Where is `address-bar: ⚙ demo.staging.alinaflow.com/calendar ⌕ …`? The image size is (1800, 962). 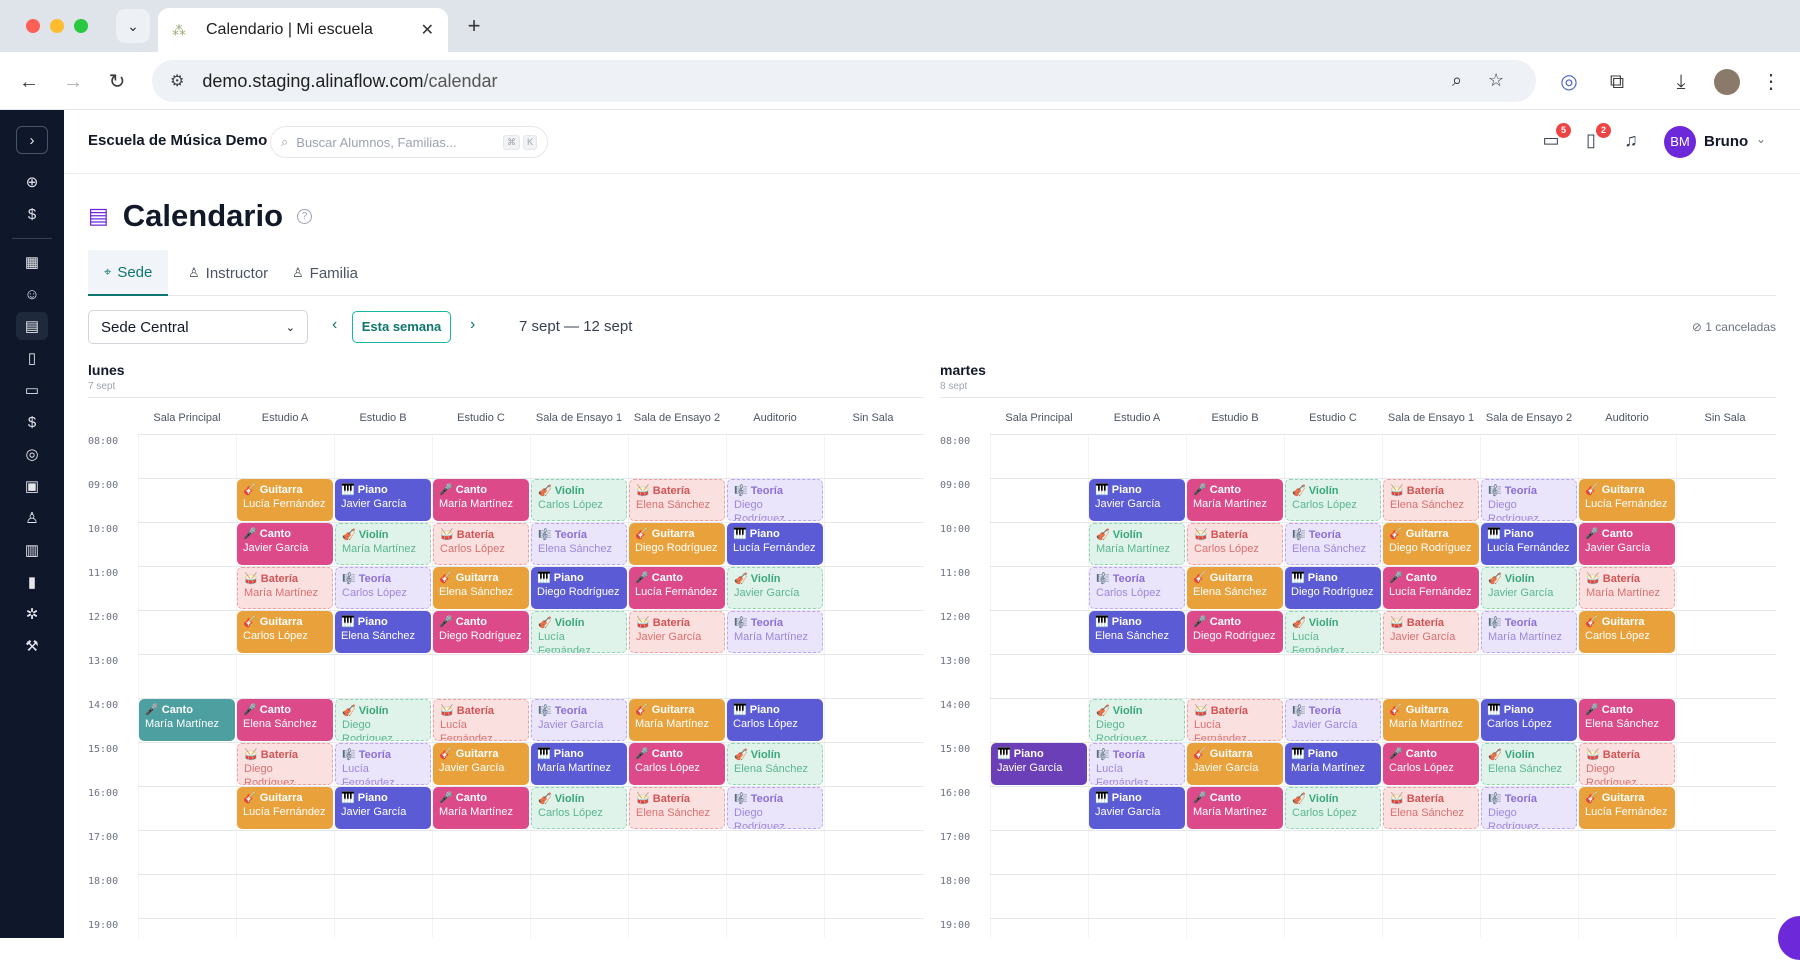
address-bar: ⚙ demo.staging.alinaflow.com/calendar ⌕ … is located at coordinates (844, 81).